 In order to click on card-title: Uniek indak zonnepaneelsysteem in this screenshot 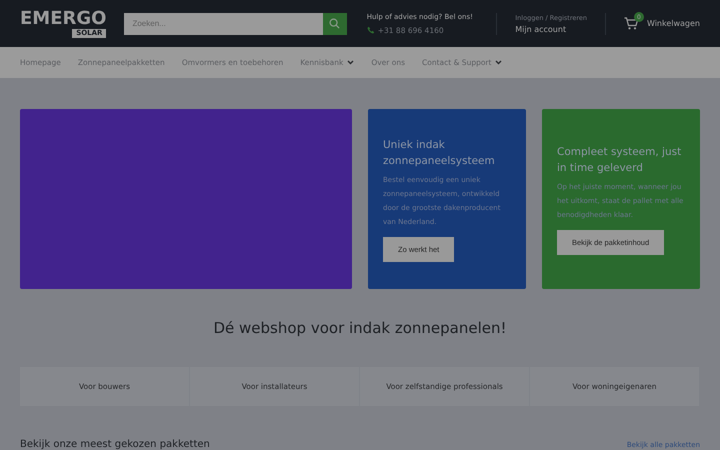, I will do `click(439, 153)`.